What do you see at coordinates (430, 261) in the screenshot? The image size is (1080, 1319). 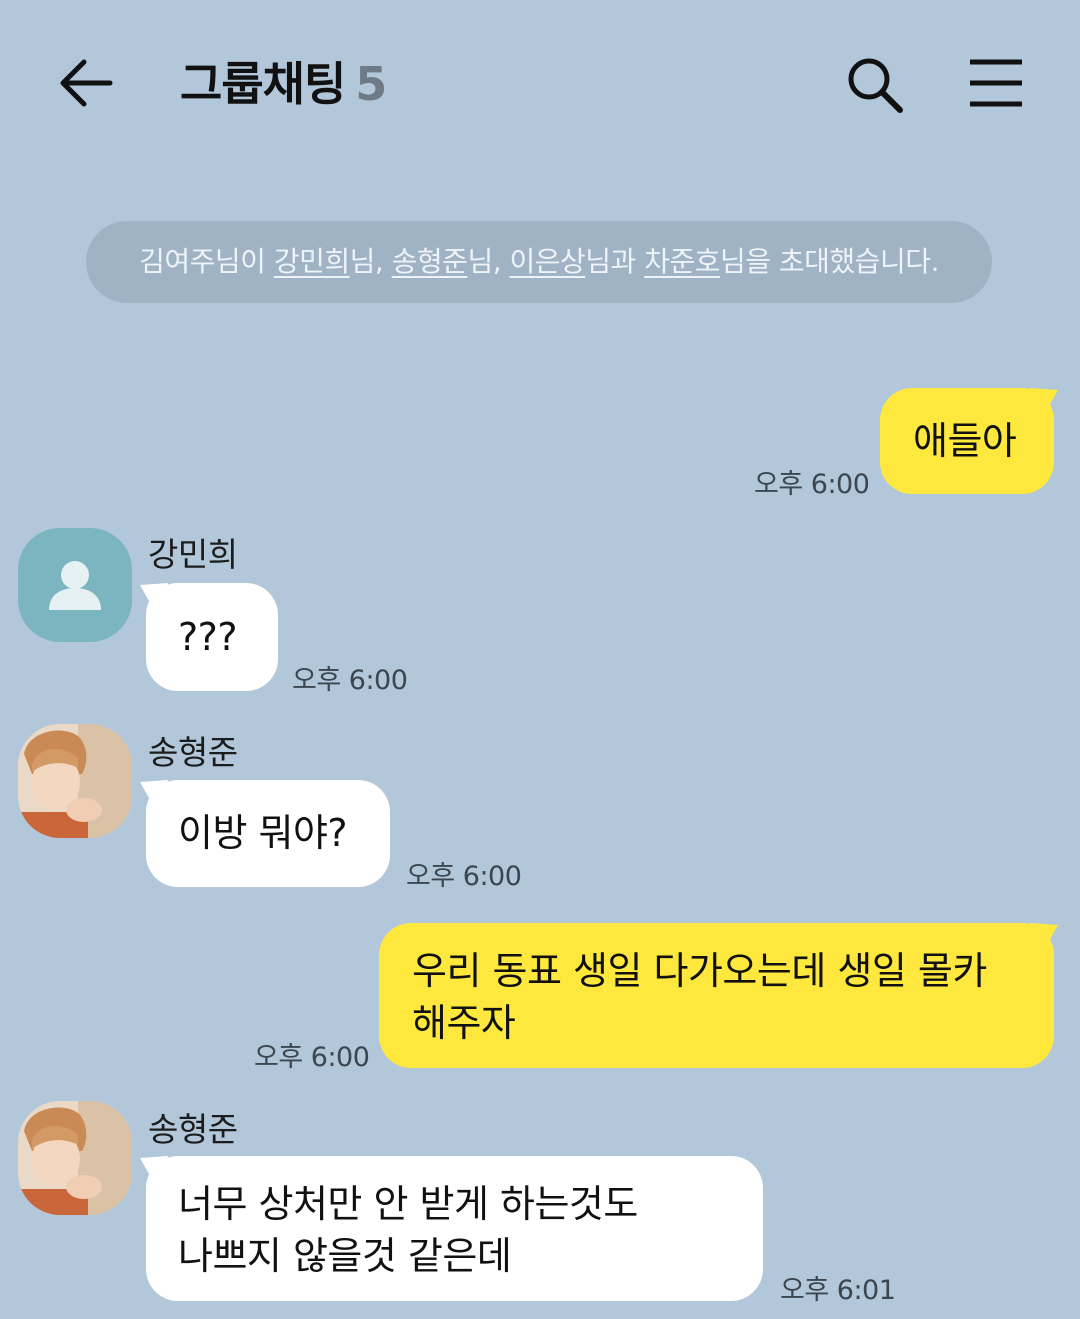 I see `invited-user-link: 송형준` at bounding box center [430, 261].